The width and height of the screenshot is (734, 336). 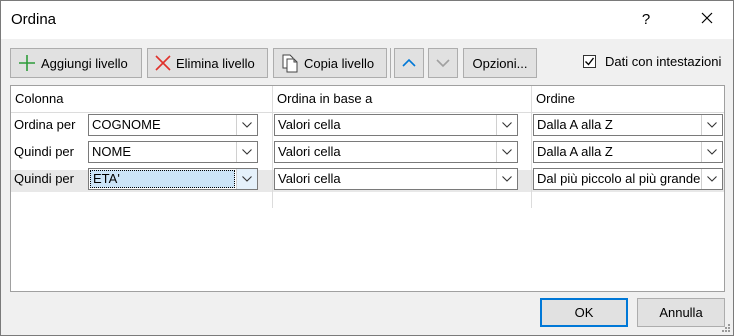 I want to click on sort-on-header: Ordina in base a, so click(x=325, y=98).